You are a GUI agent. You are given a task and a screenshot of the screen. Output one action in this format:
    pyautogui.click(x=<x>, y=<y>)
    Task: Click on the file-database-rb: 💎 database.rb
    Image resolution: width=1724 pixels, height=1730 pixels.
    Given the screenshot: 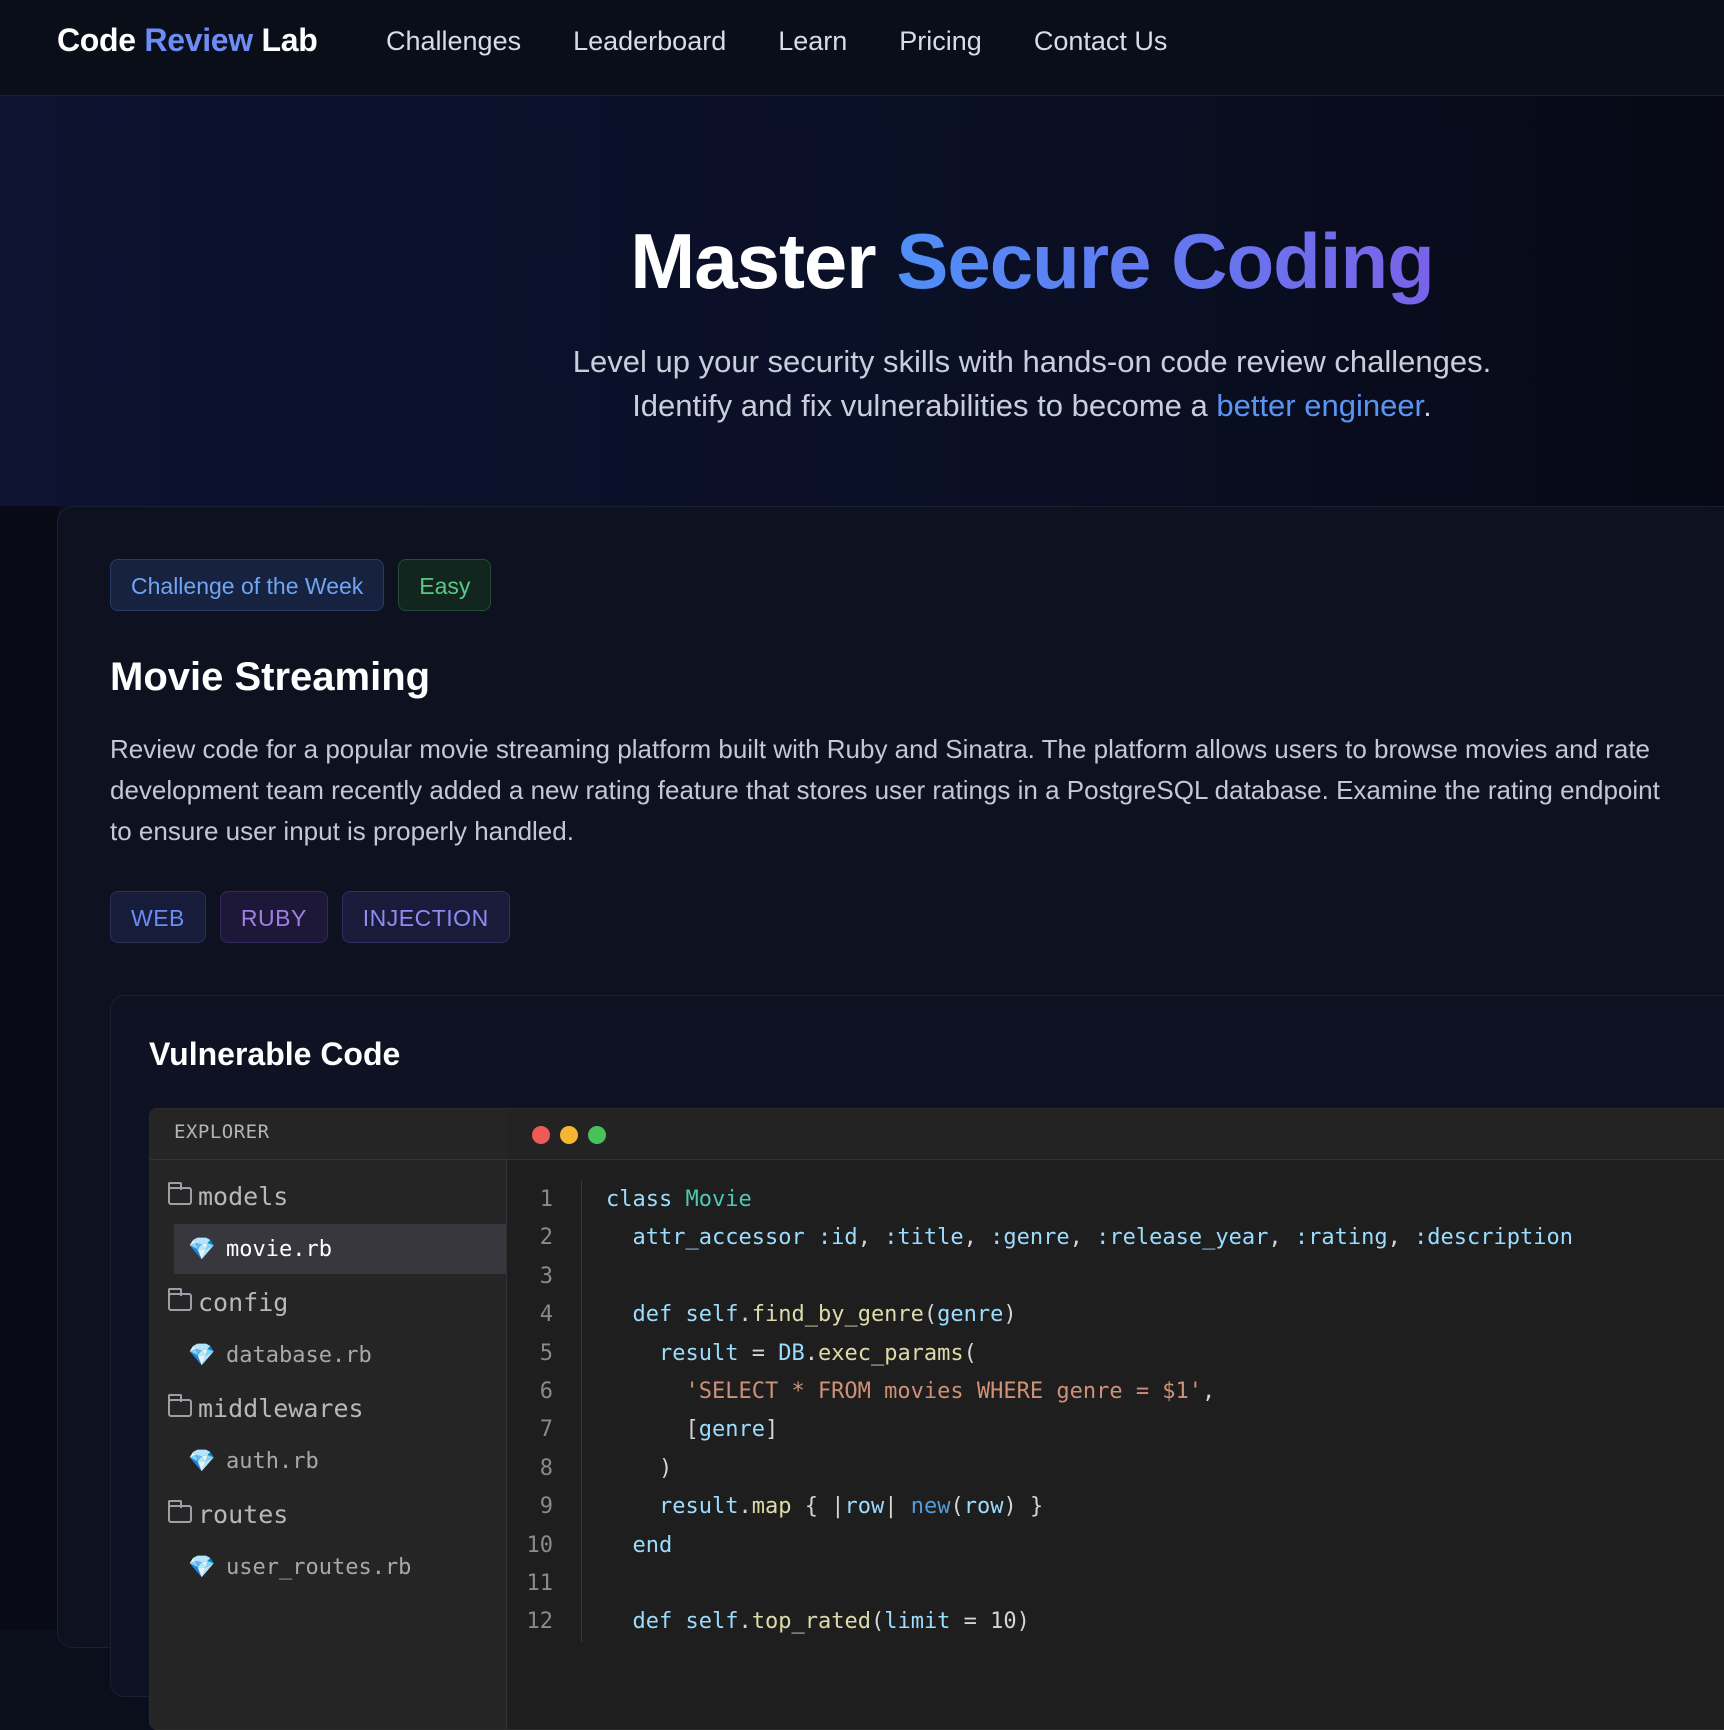 What is the action you would take?
    pyautogui.click(x=340, y=1355)
    